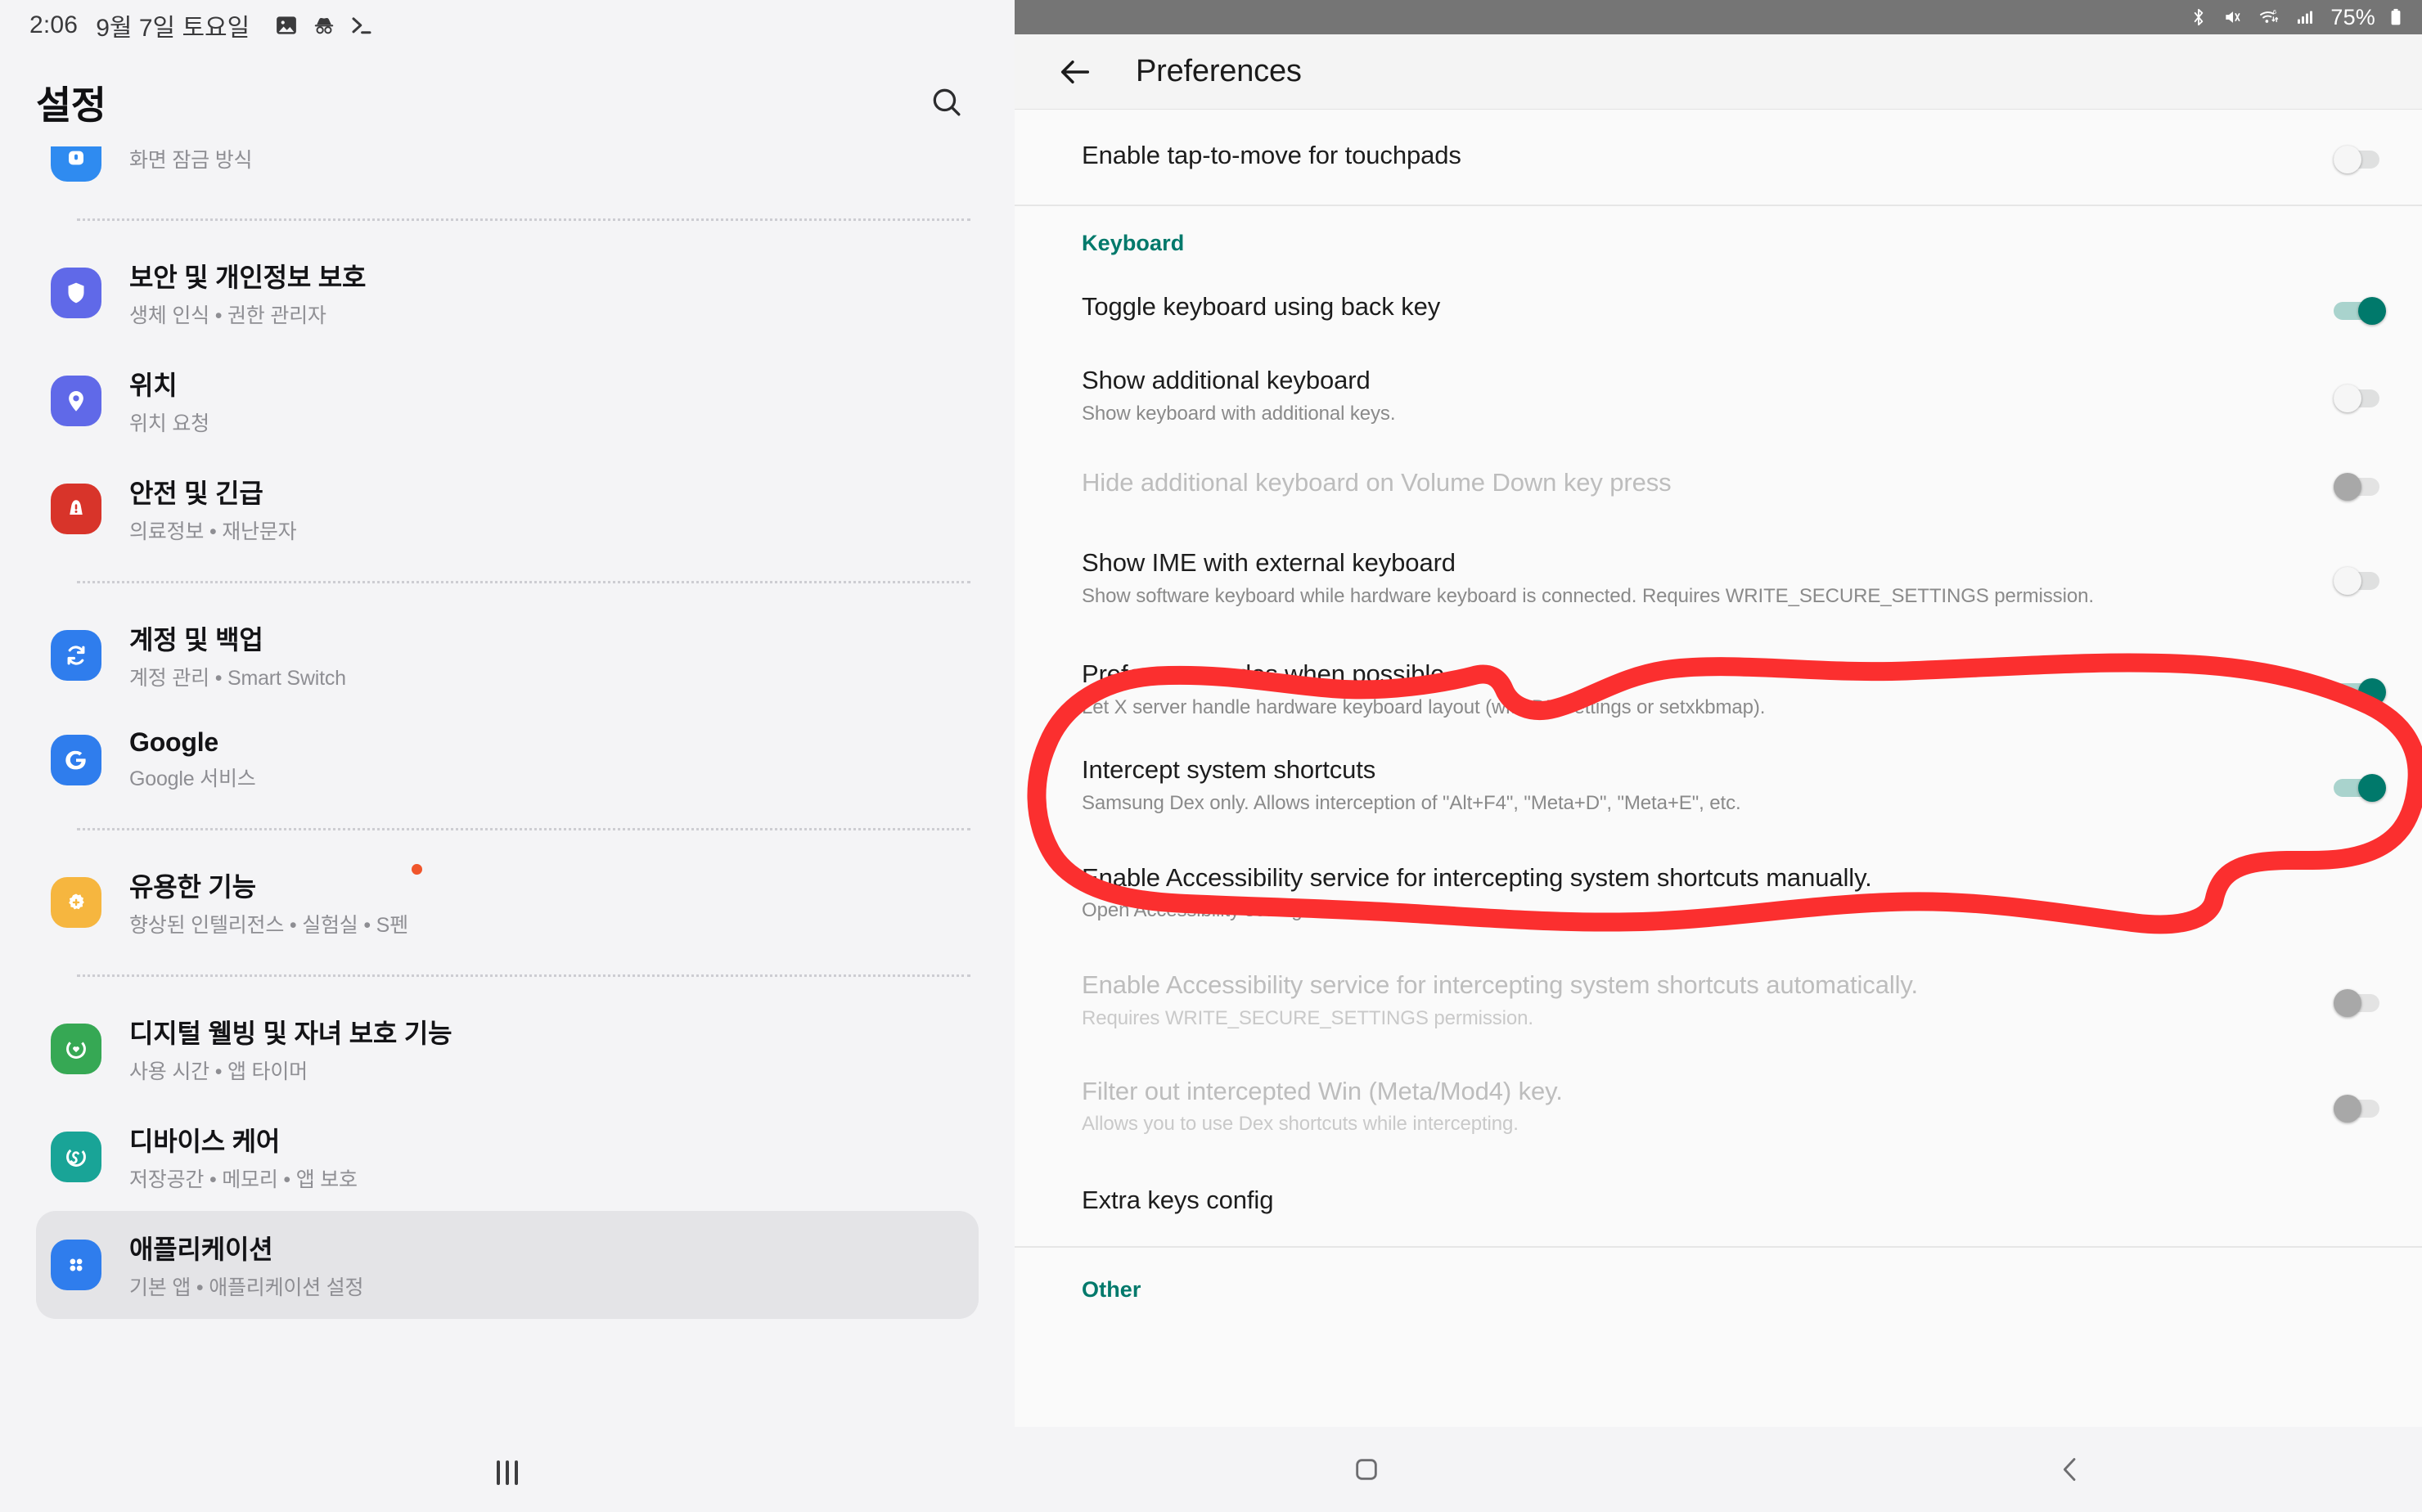  What do you see at coordinates (192, 779) in the screenshot?
I see `settings-item-subtitle: Google 서비스` at bounding box center [192, 779].